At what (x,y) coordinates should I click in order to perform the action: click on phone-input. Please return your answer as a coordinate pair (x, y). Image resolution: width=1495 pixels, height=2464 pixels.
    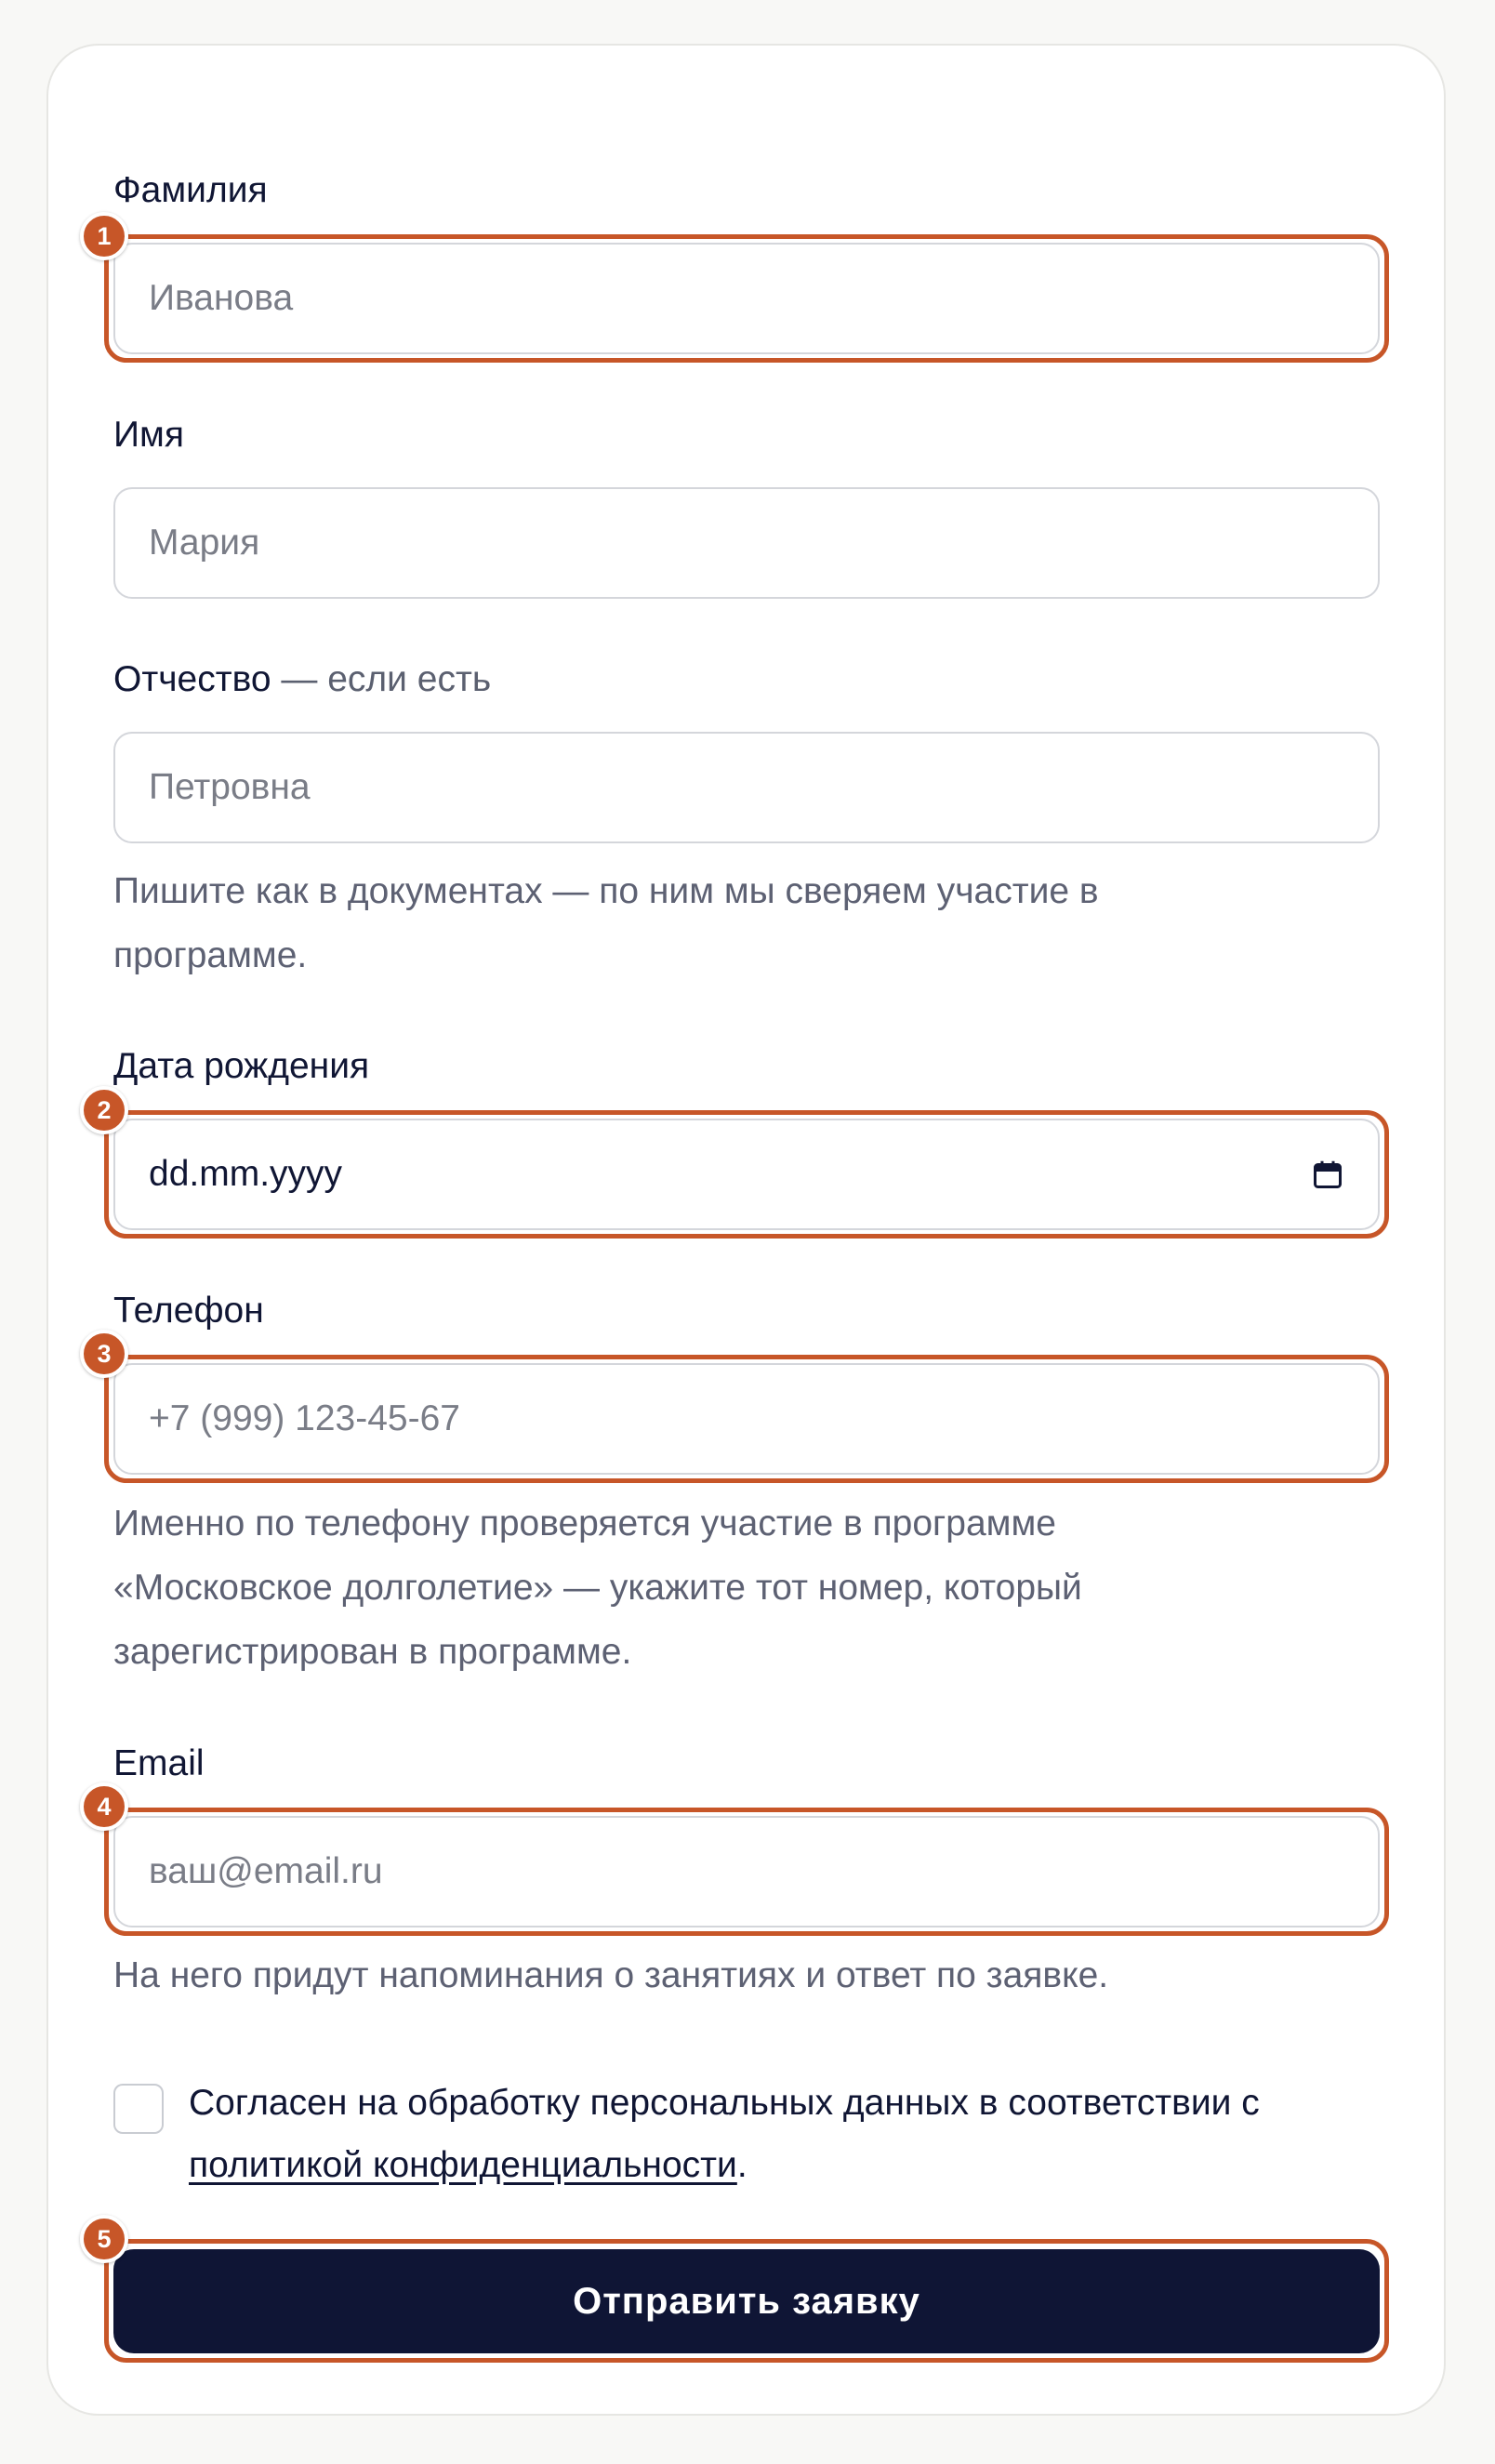
    Looking at the image, I should click on (746, 1419).